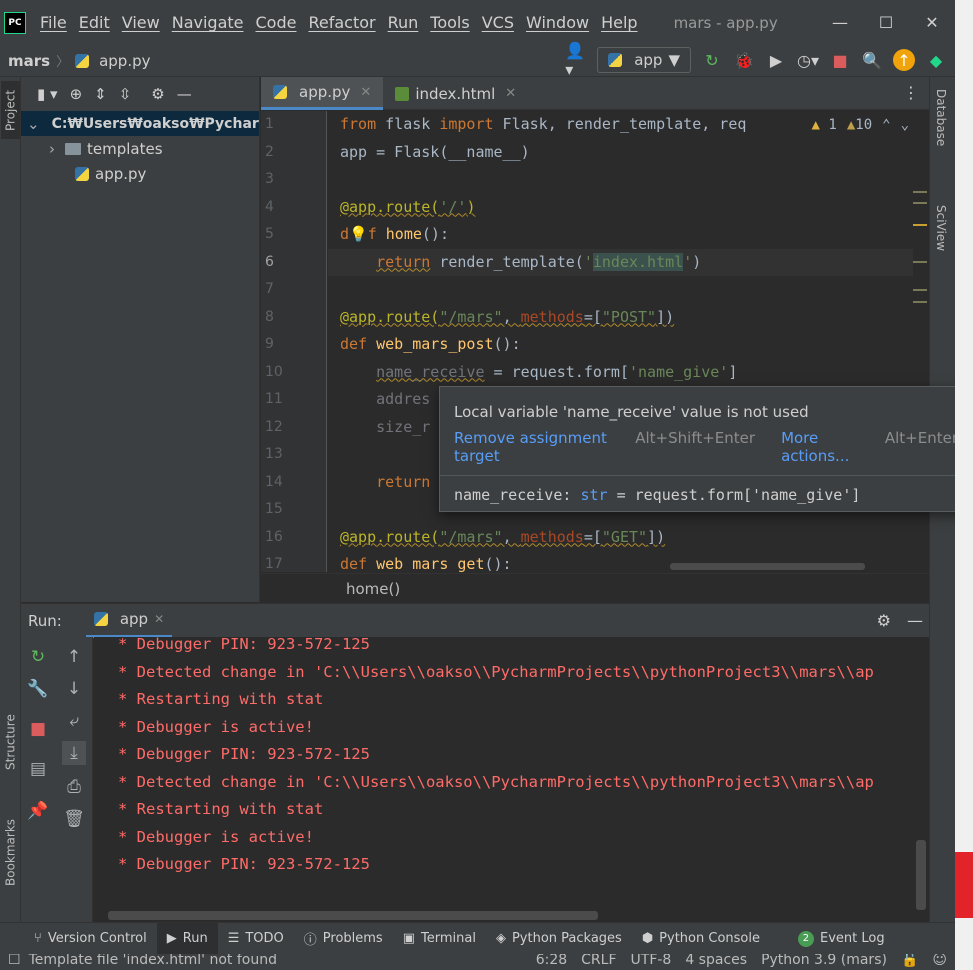  Describe the element at coordinates (498, 22) in the screenshot. I see `menu-vcs: VCS` at that location.